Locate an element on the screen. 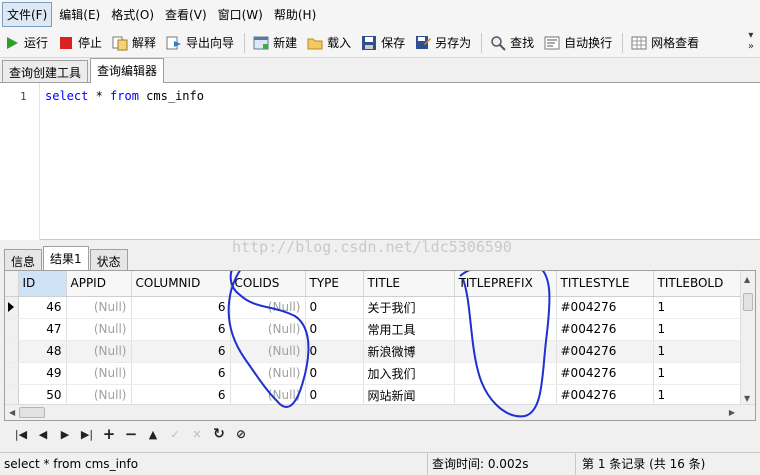  next-record-icon: ▶ is located at coordinates (65, 434).